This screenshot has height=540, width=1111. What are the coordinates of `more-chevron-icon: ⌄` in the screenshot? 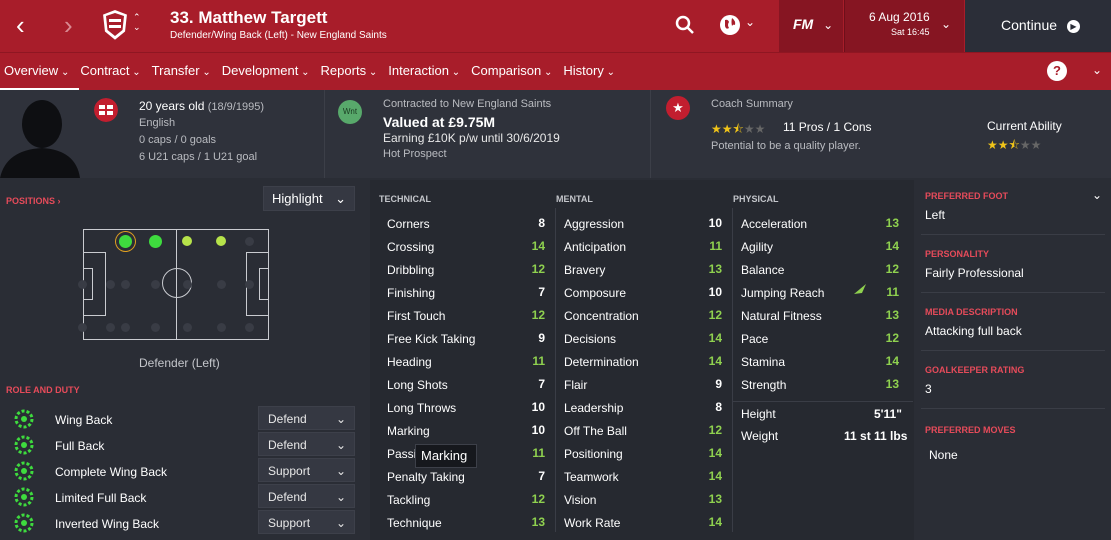 It's located at (1097, 70).